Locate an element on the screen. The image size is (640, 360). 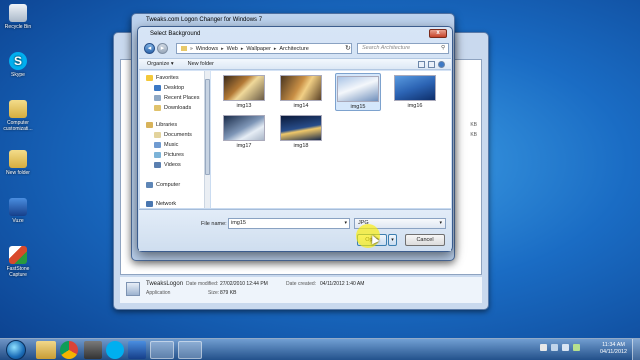
breadcrumb-item: Architecture is located at coordinates (293, 49).